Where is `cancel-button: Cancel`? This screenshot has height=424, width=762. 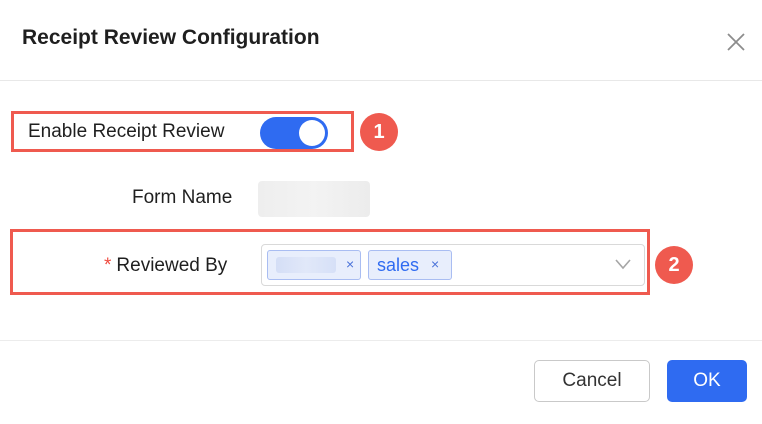
cancel-button: Cancel is located at coordinates (592, 381).